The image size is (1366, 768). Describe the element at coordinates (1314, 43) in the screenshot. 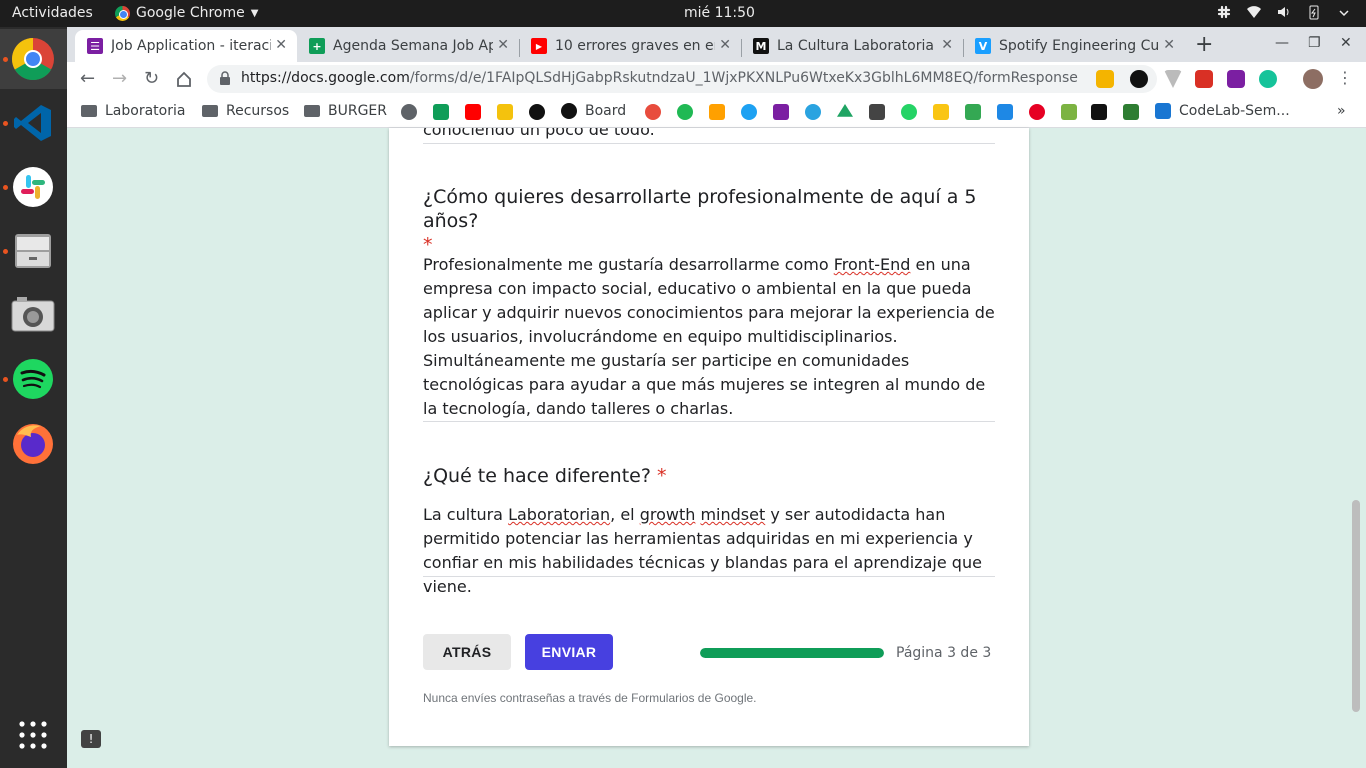

I see `maximize-button: ❐` at that location.